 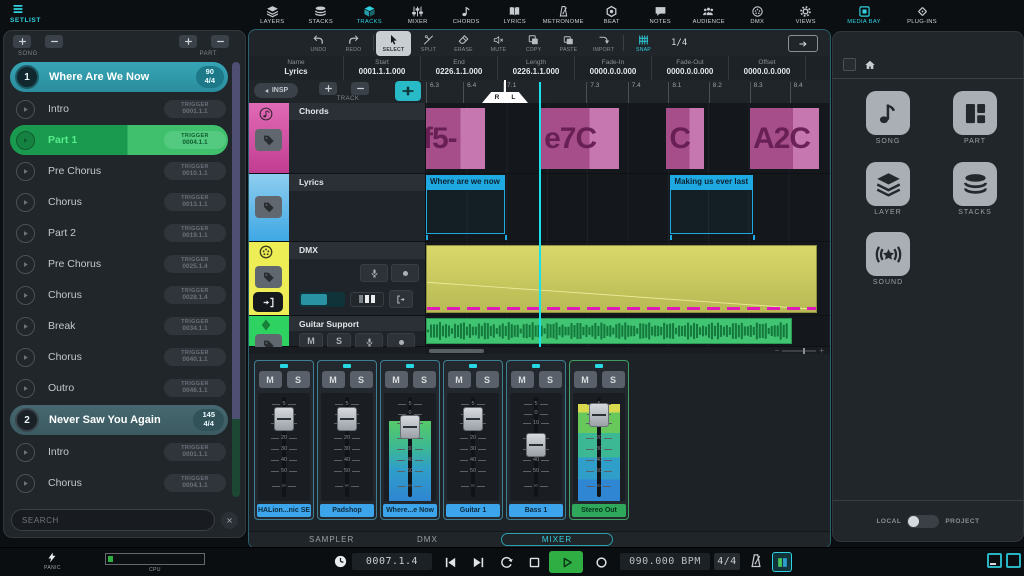 What do you see at coordinates (119, 171) in the screenshot?
I see `setlist-part: Pre Chorus TRIGGER 0010.1.1` at bounding box center [119, 171].